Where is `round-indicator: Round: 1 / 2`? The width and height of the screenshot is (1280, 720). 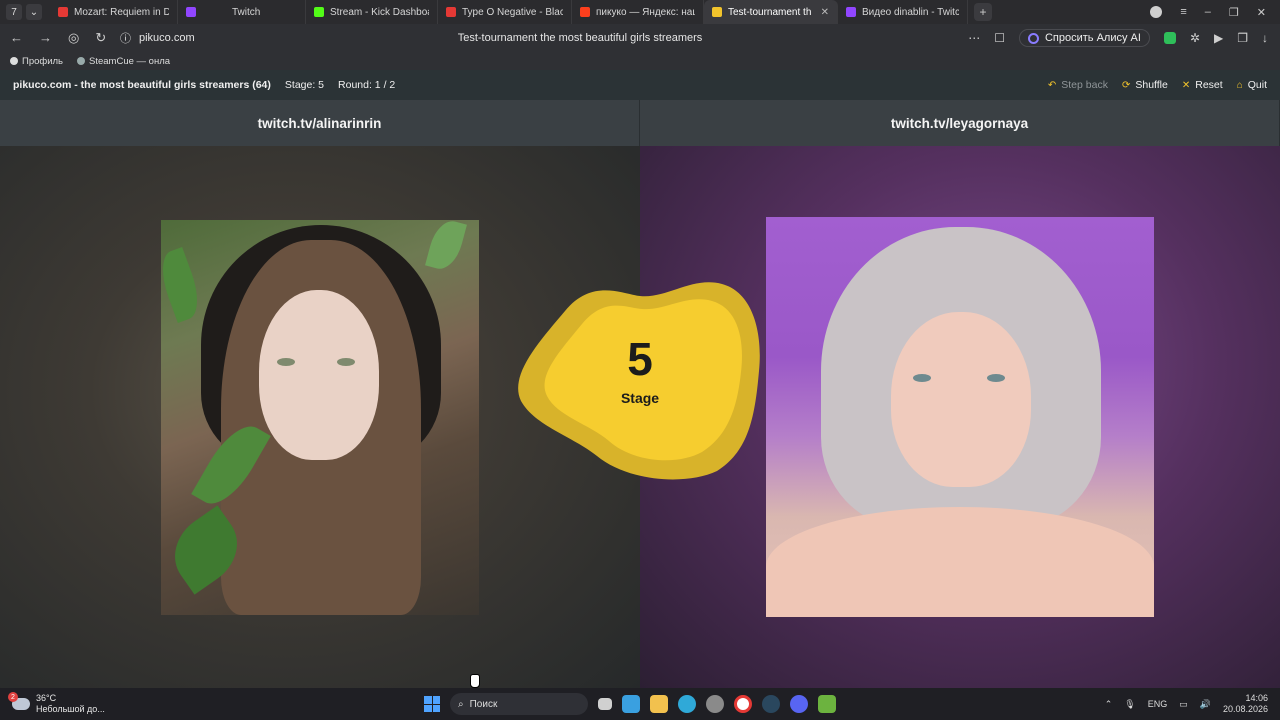 round-indicator: Round: 1 / 2 is located at coordinates (367, 85).